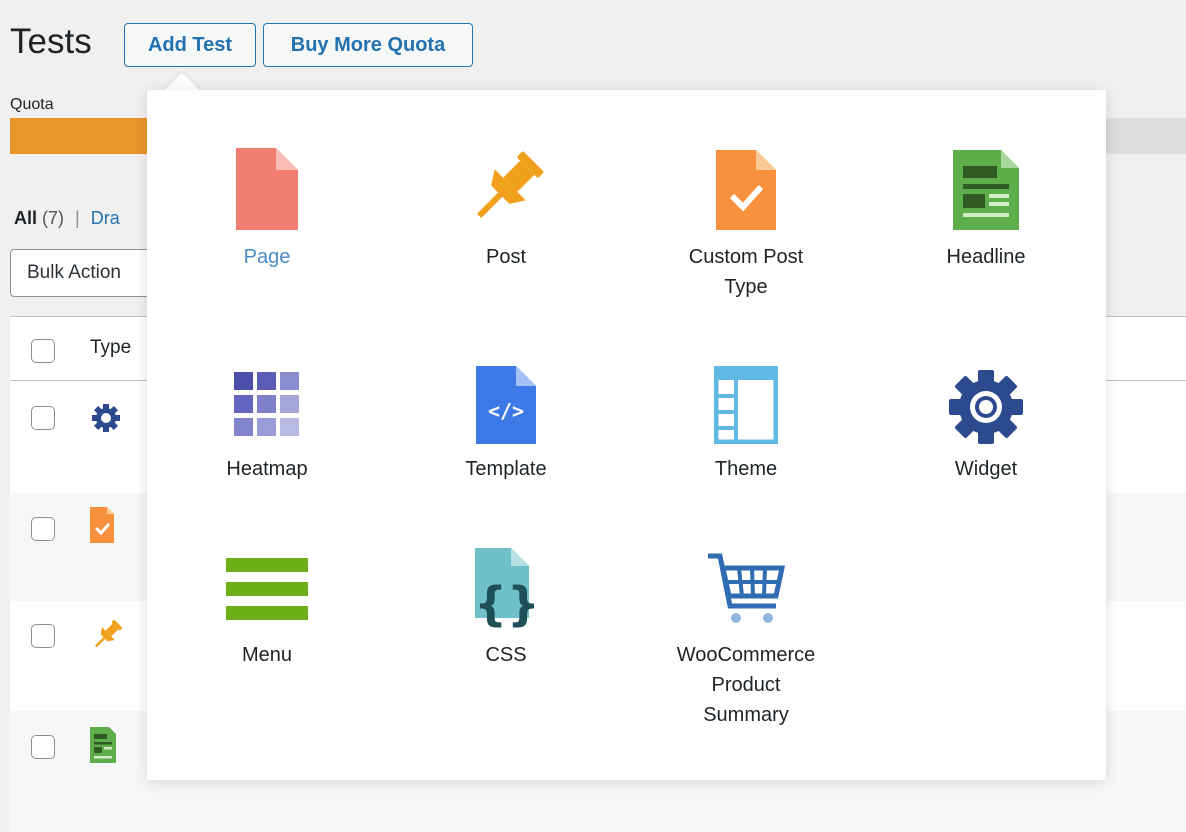 The height and width of the screenshot is (832, 1186). I want to click on heatmap-icon, so click(266, 404).